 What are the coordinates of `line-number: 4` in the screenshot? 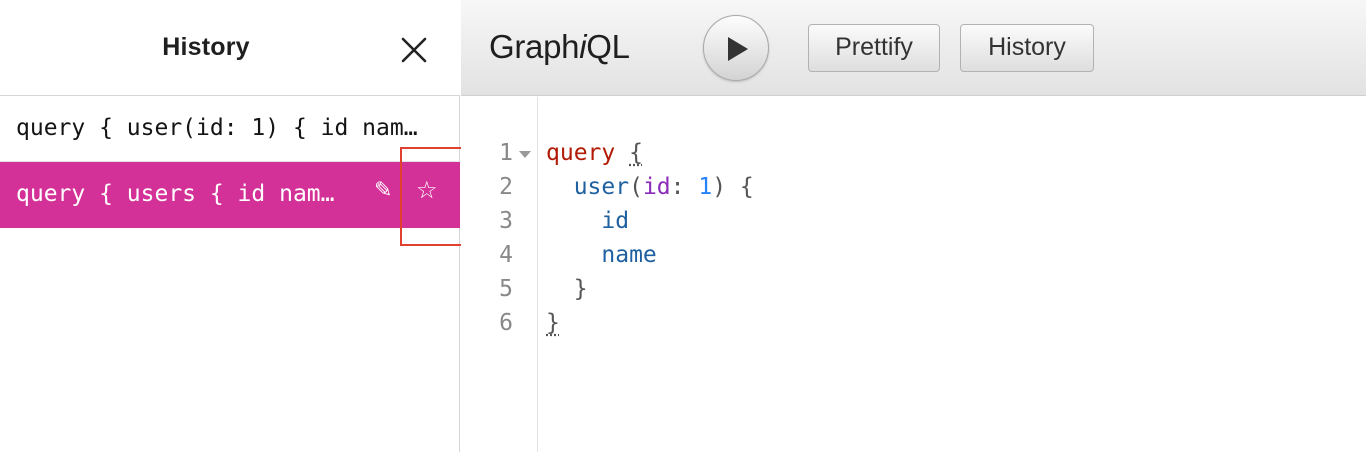 It's located at (506, 255).